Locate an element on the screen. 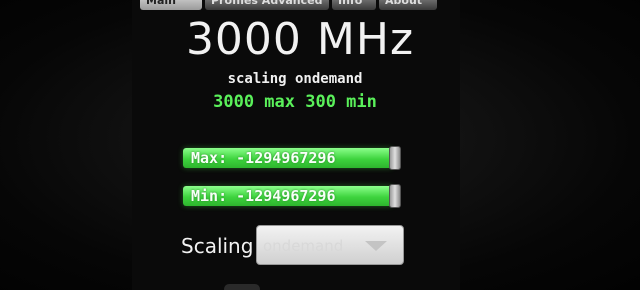 This screenshot has width=640, height=290. max-min-text: 3000 max 300 min is located at coordinates (295, 102).